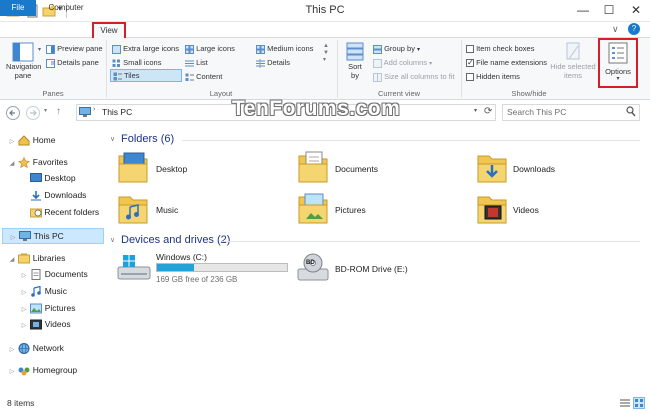 This screenshot has height=412, width=650. Describe the element at coordinates (72, 63) in the screenshot. I see `details-pane-button: Details pane` at that location.